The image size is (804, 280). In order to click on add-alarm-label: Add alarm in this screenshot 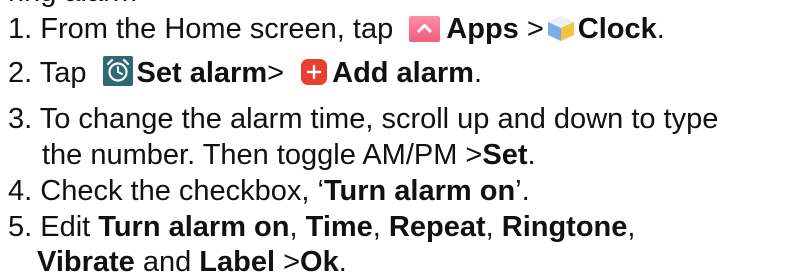, I will do `click(403, 73)`.